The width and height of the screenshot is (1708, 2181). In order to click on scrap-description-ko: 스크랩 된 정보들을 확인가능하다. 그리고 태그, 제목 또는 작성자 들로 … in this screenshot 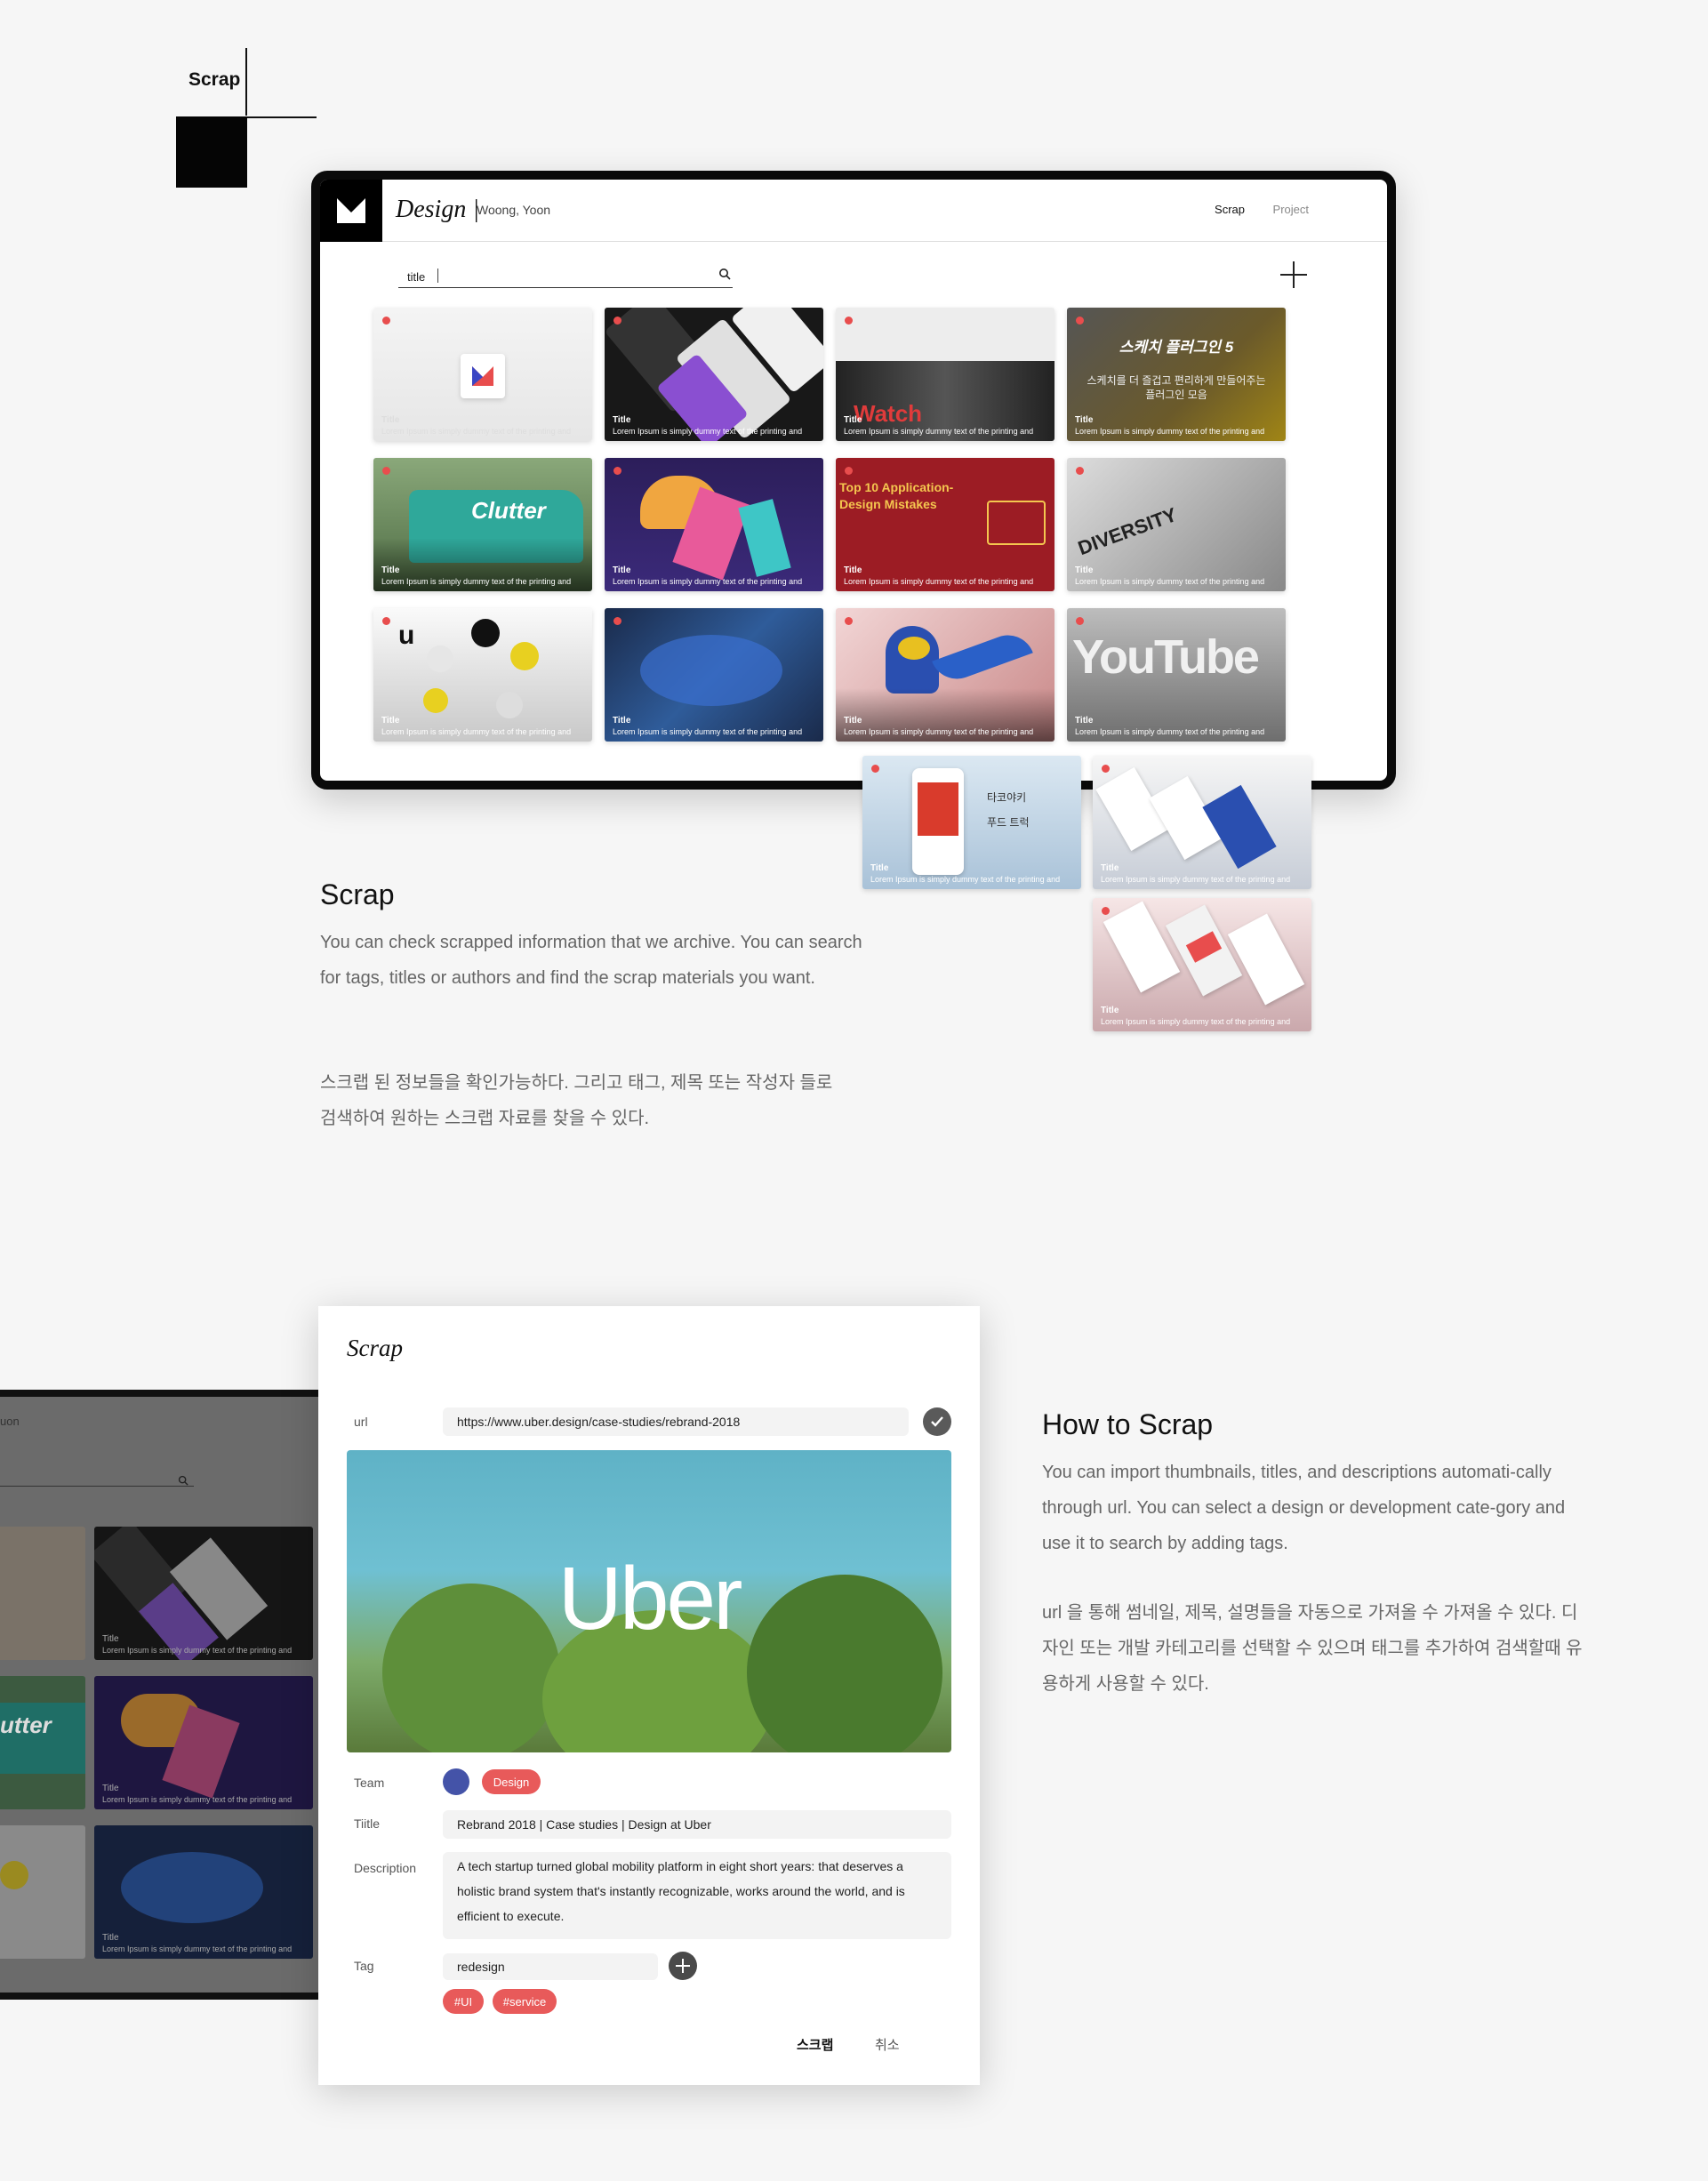, I will do `click(576, 1100)`.